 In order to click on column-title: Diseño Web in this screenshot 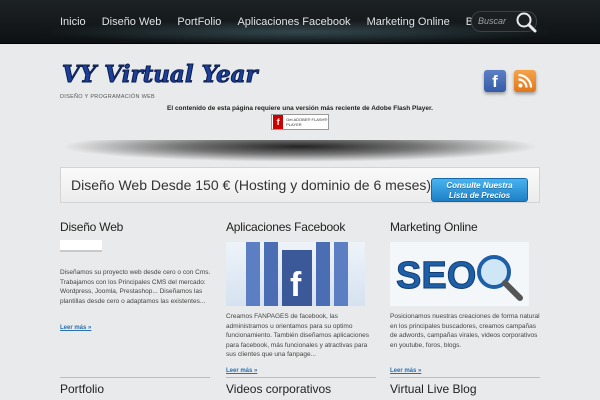, I will do `click(92, 227)`.